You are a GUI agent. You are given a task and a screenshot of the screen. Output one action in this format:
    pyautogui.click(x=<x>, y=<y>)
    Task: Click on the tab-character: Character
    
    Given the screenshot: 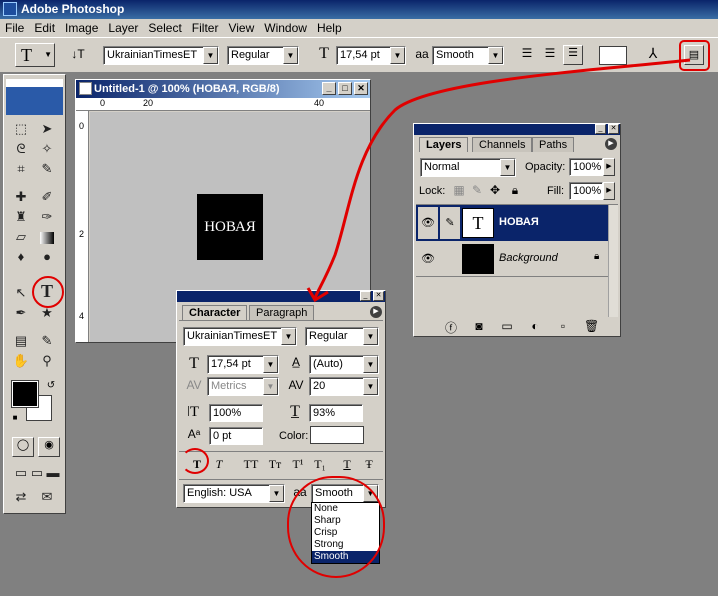 What is the action you would take?
    pyautogui.click(x=215, y=312)
    